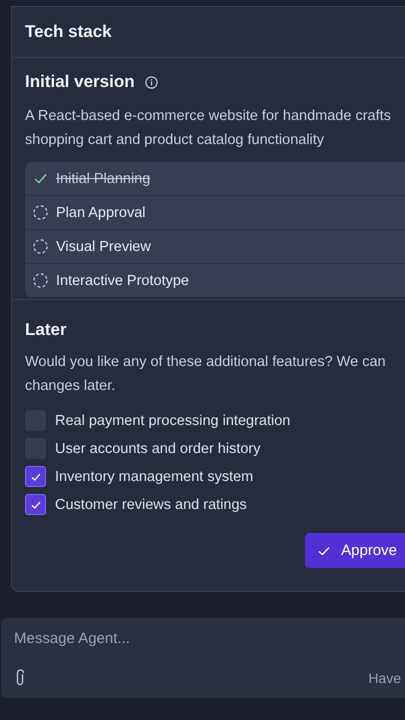 This screenshot has width=405, height=720. Describe the element at coordinates (70, 386) in the screenshot. I see `prompt-text: changes later.` at that location.